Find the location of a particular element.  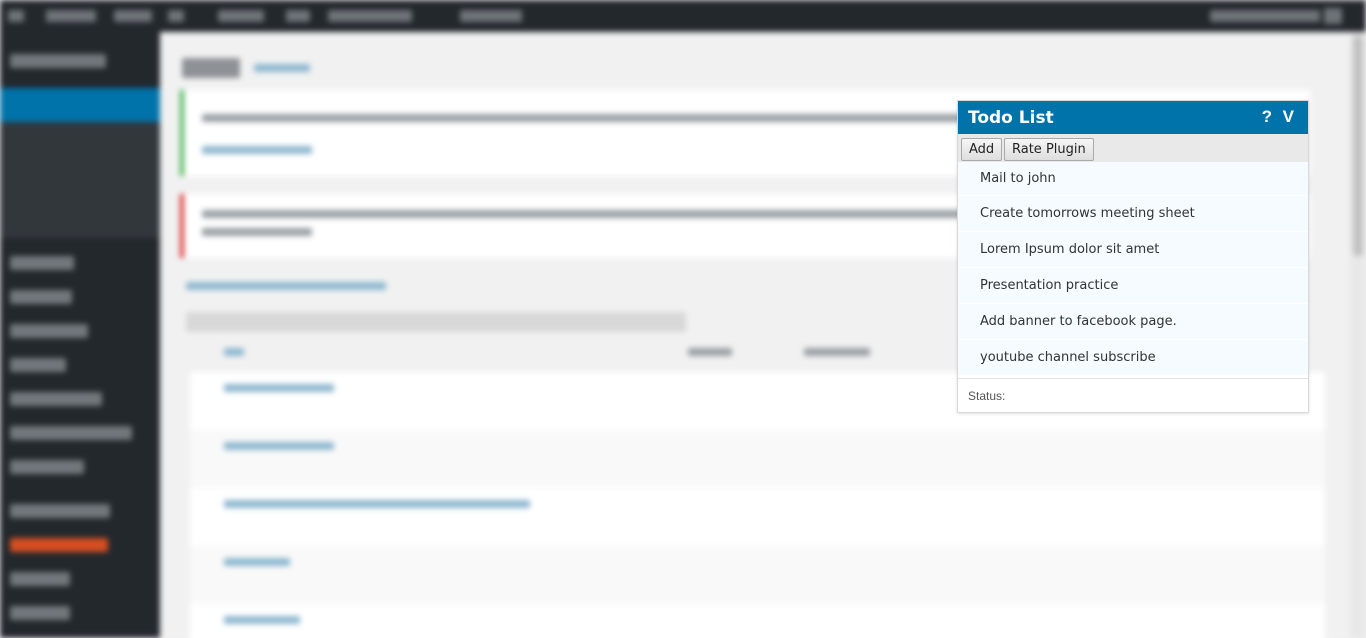

filter-links is located at coordinates (286, 286).